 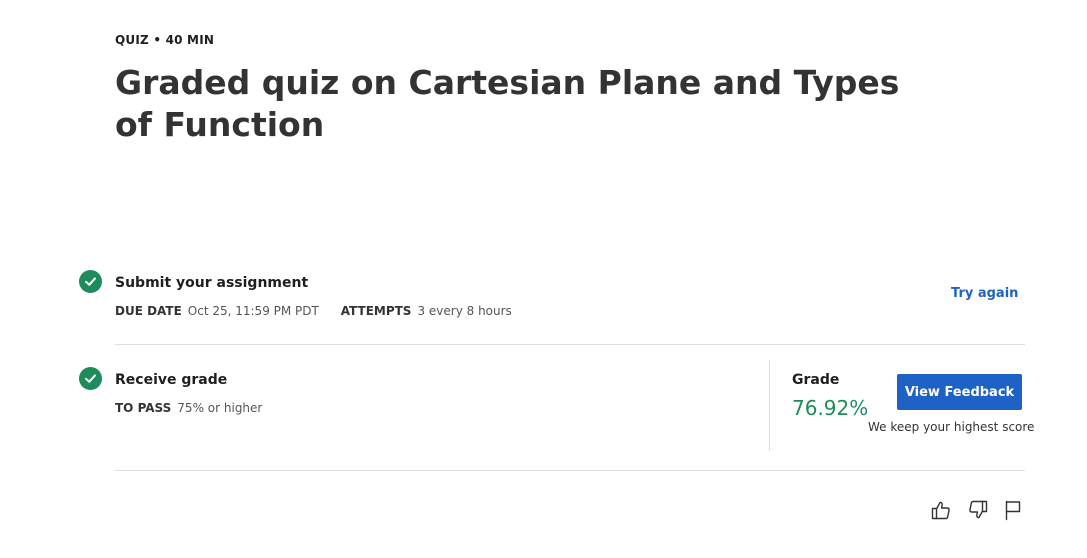 I want to click on attempts-value: 3 every 8 hours, so click(x=464, y=311).